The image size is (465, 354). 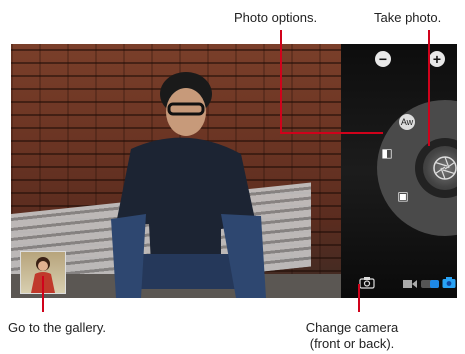 I want to click on change-camera-callout: Change camera (front or back)., so click(x=352, y=336).